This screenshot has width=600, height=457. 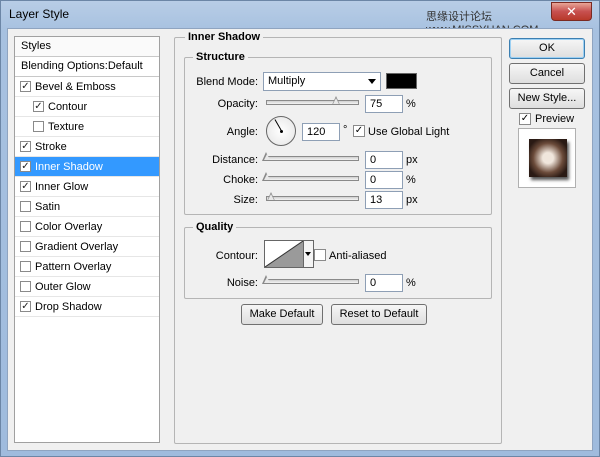 I want to click on style-item-satin: Satin, so click(x=87, y=207).